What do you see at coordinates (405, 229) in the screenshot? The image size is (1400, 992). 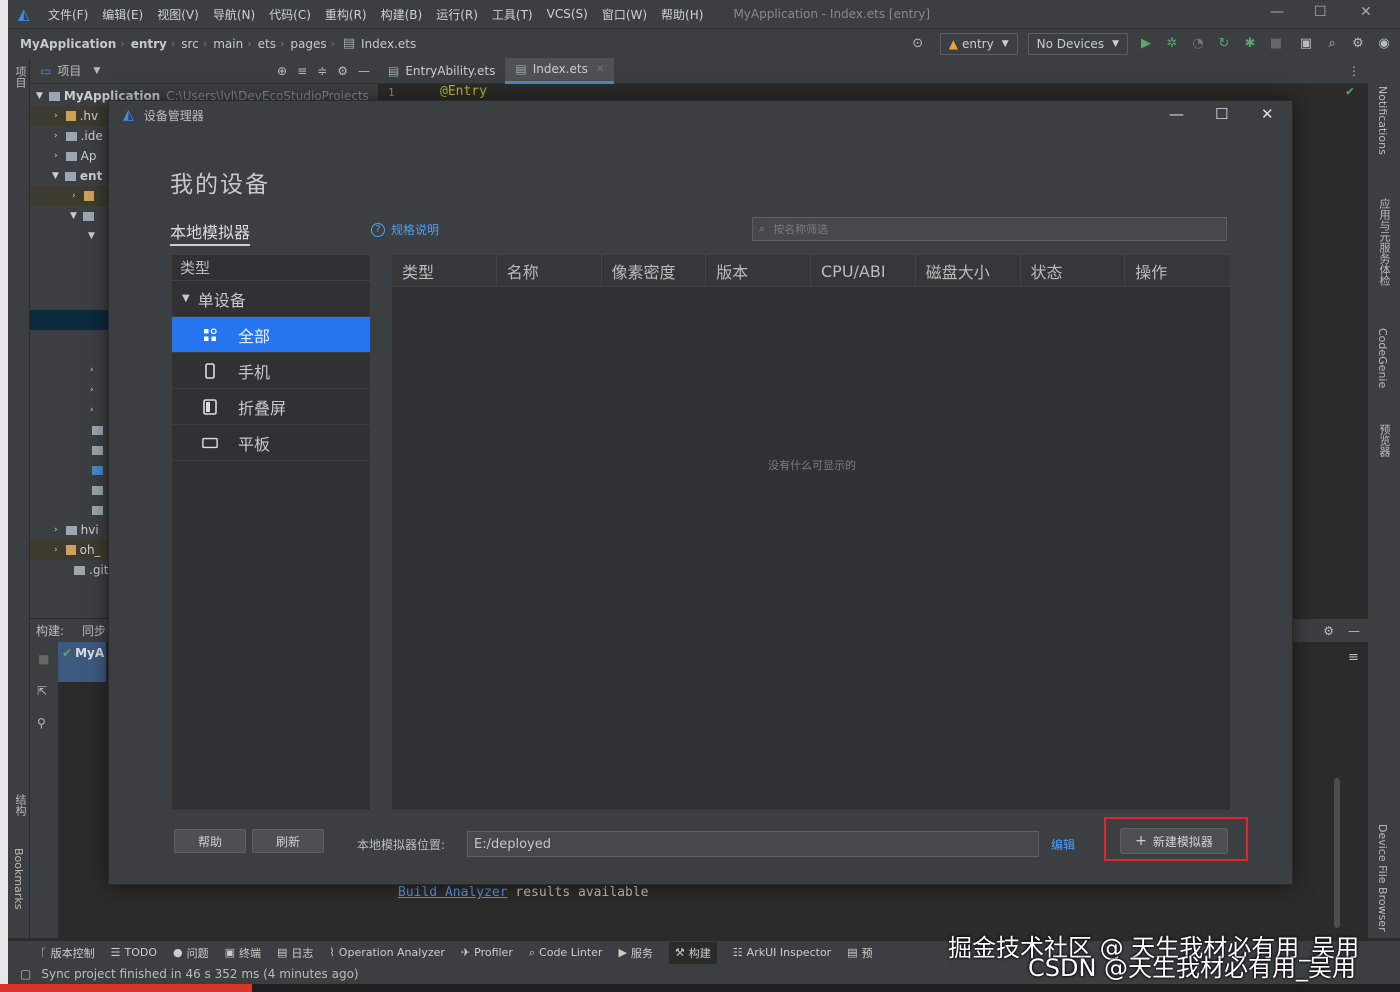 I see `spec-link: ? 规格说明` at bounding box center [405, 229].